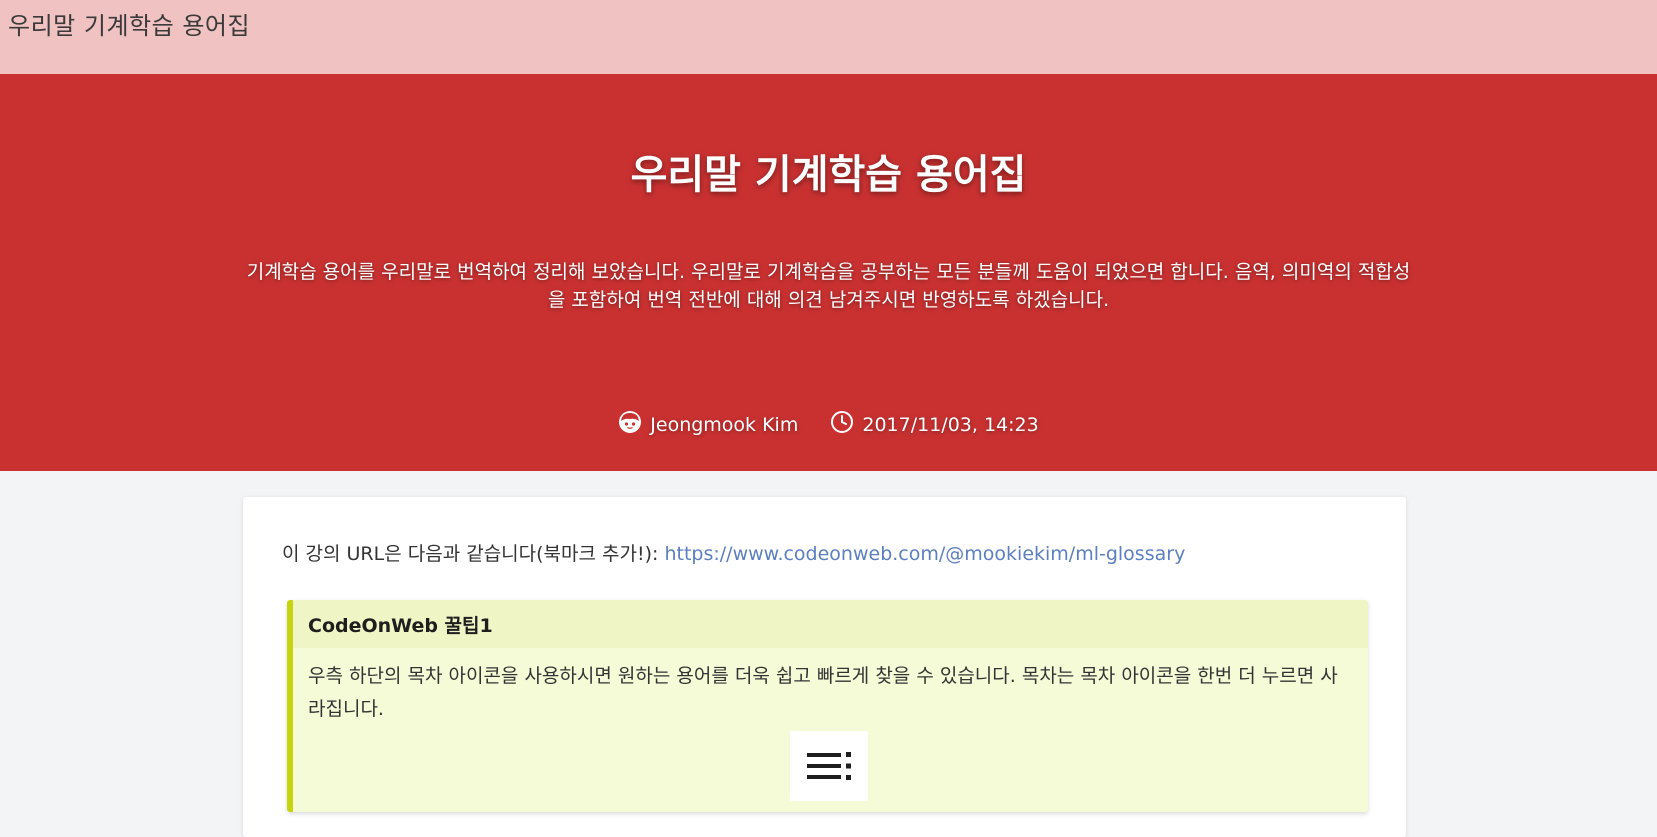 The image size is (1657, 837). What do you see at coordinates (634, 424) in the screenshot?
I see `avatar-icon` at bounding box center [634, 424].